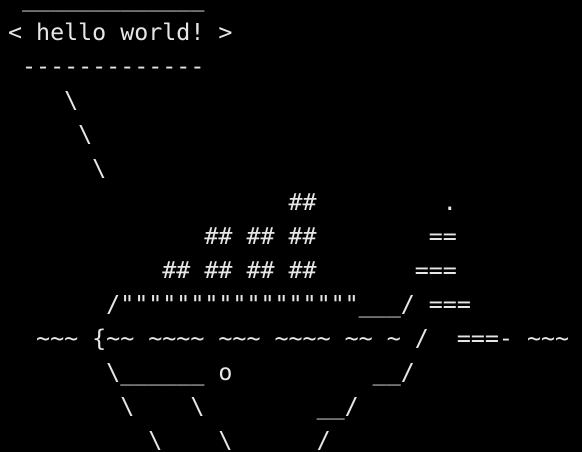 The image size is (582, 452). What do you see at coordinates (232, 202) in the screenshot?
I see `whale-containers-row-1: ## .` at bounding box center [232, 202].